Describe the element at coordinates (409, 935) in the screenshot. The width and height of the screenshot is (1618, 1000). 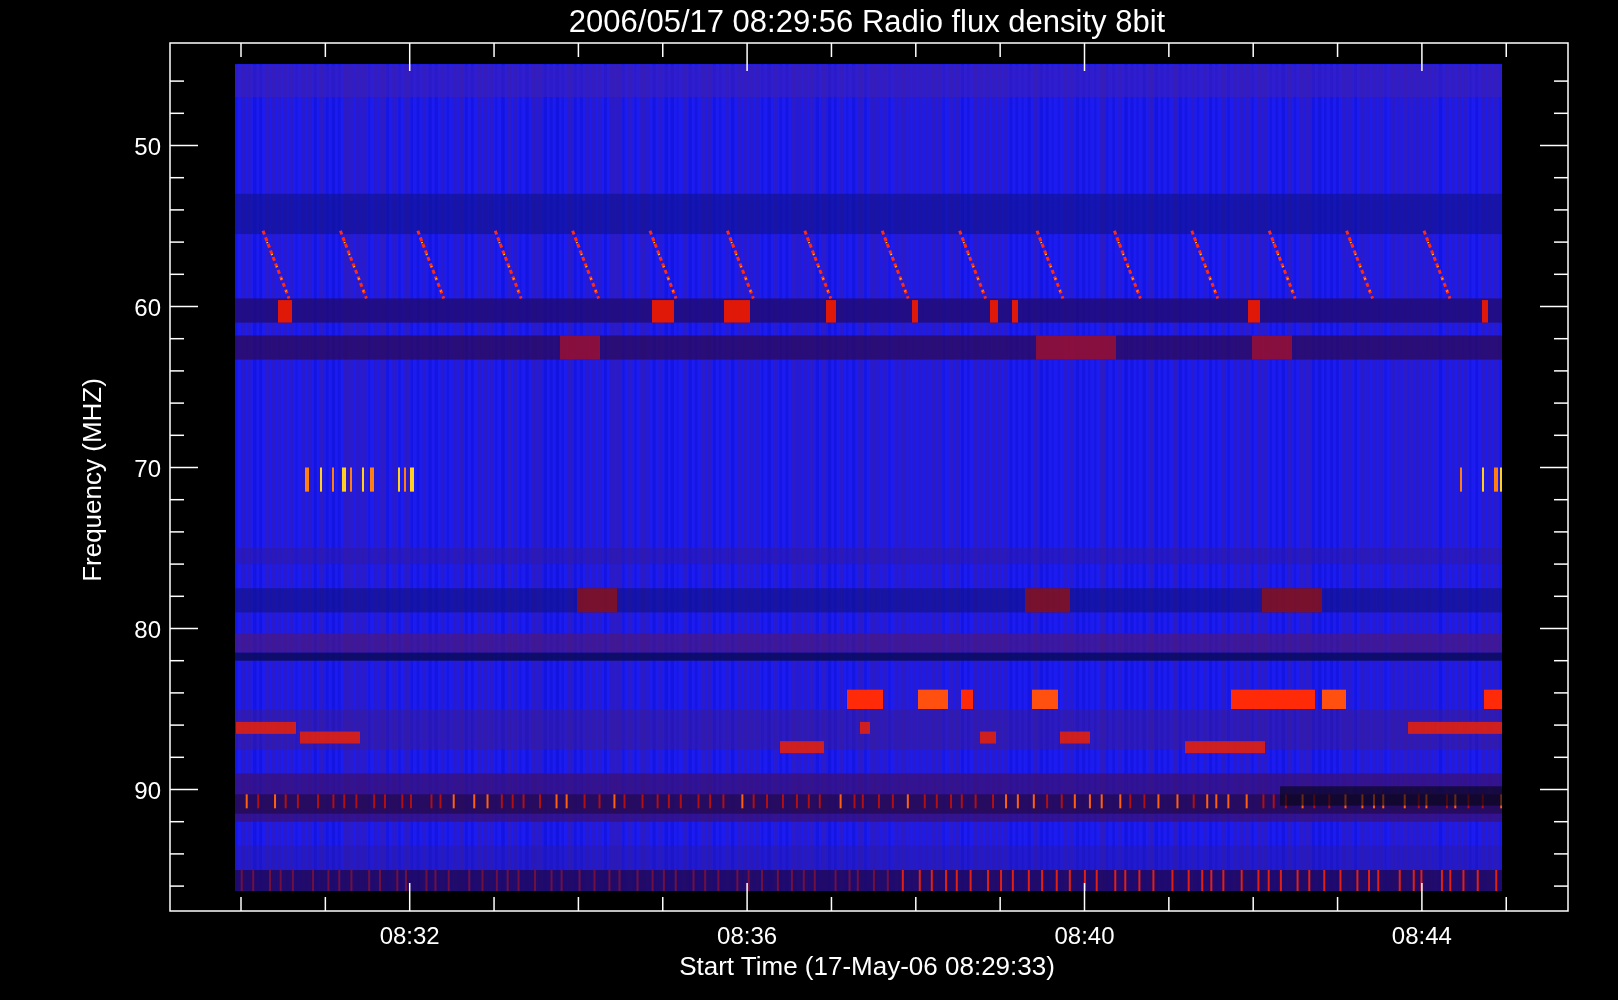
I see `x-tick-label: 08:32` at that location.